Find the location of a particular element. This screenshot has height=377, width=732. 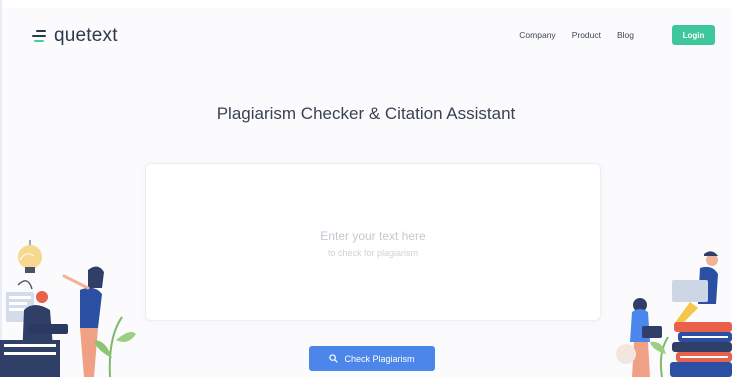

page-title: Plagiarism Checker & Citation Assistant is located at coordinates (366, 113).